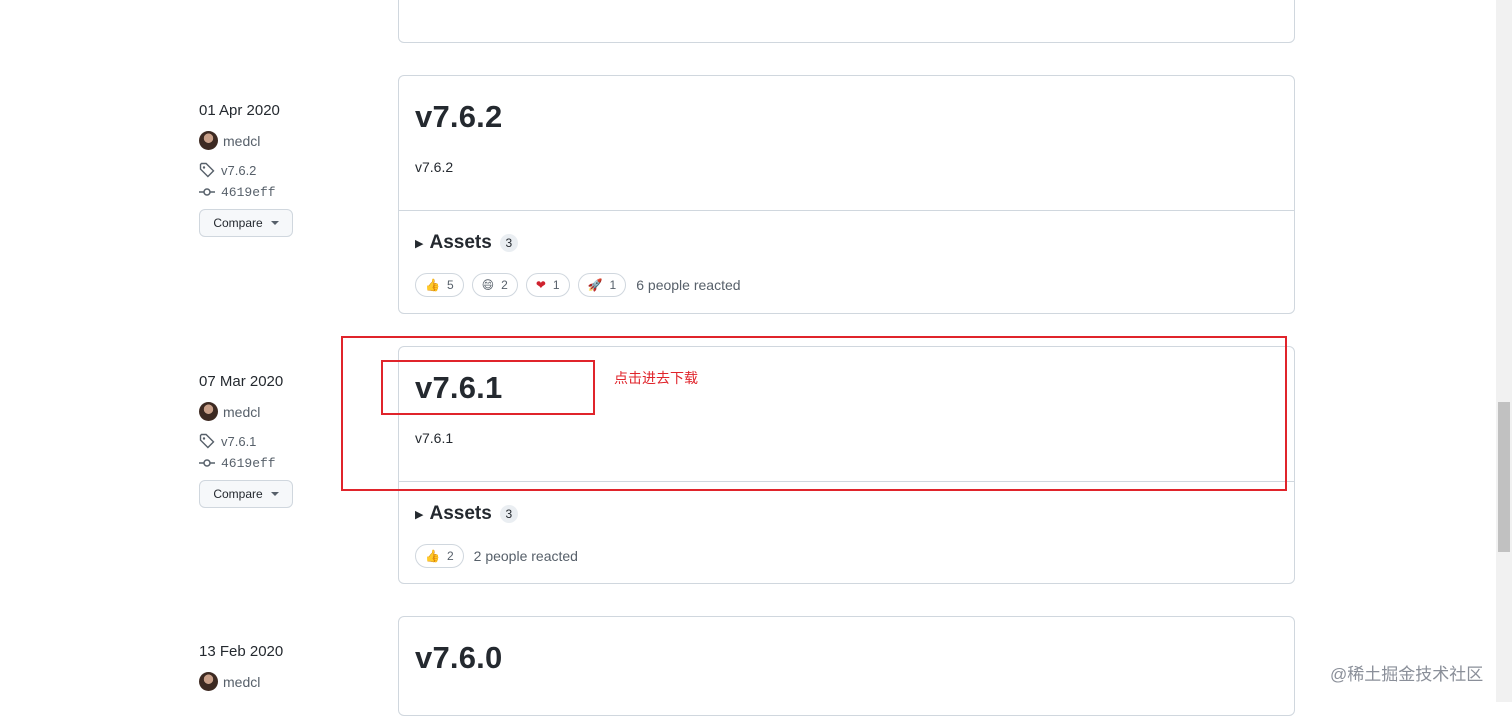 The height and width of the screenshot is (716, 1512). What do you see at coordinates (525, 556) in the screenshot?
I see `reacted-summary: 2 people reacted` at bounding box center [525, 556].